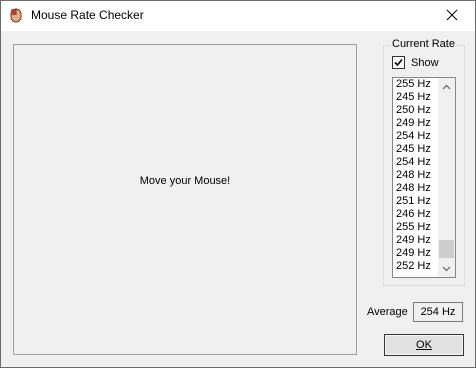 The height and width of the screenshot is (368, 476). Describe the element at coordinates (185, 181) in the screenshot. I see `canvas-message: Move your Mouse!` at that location.